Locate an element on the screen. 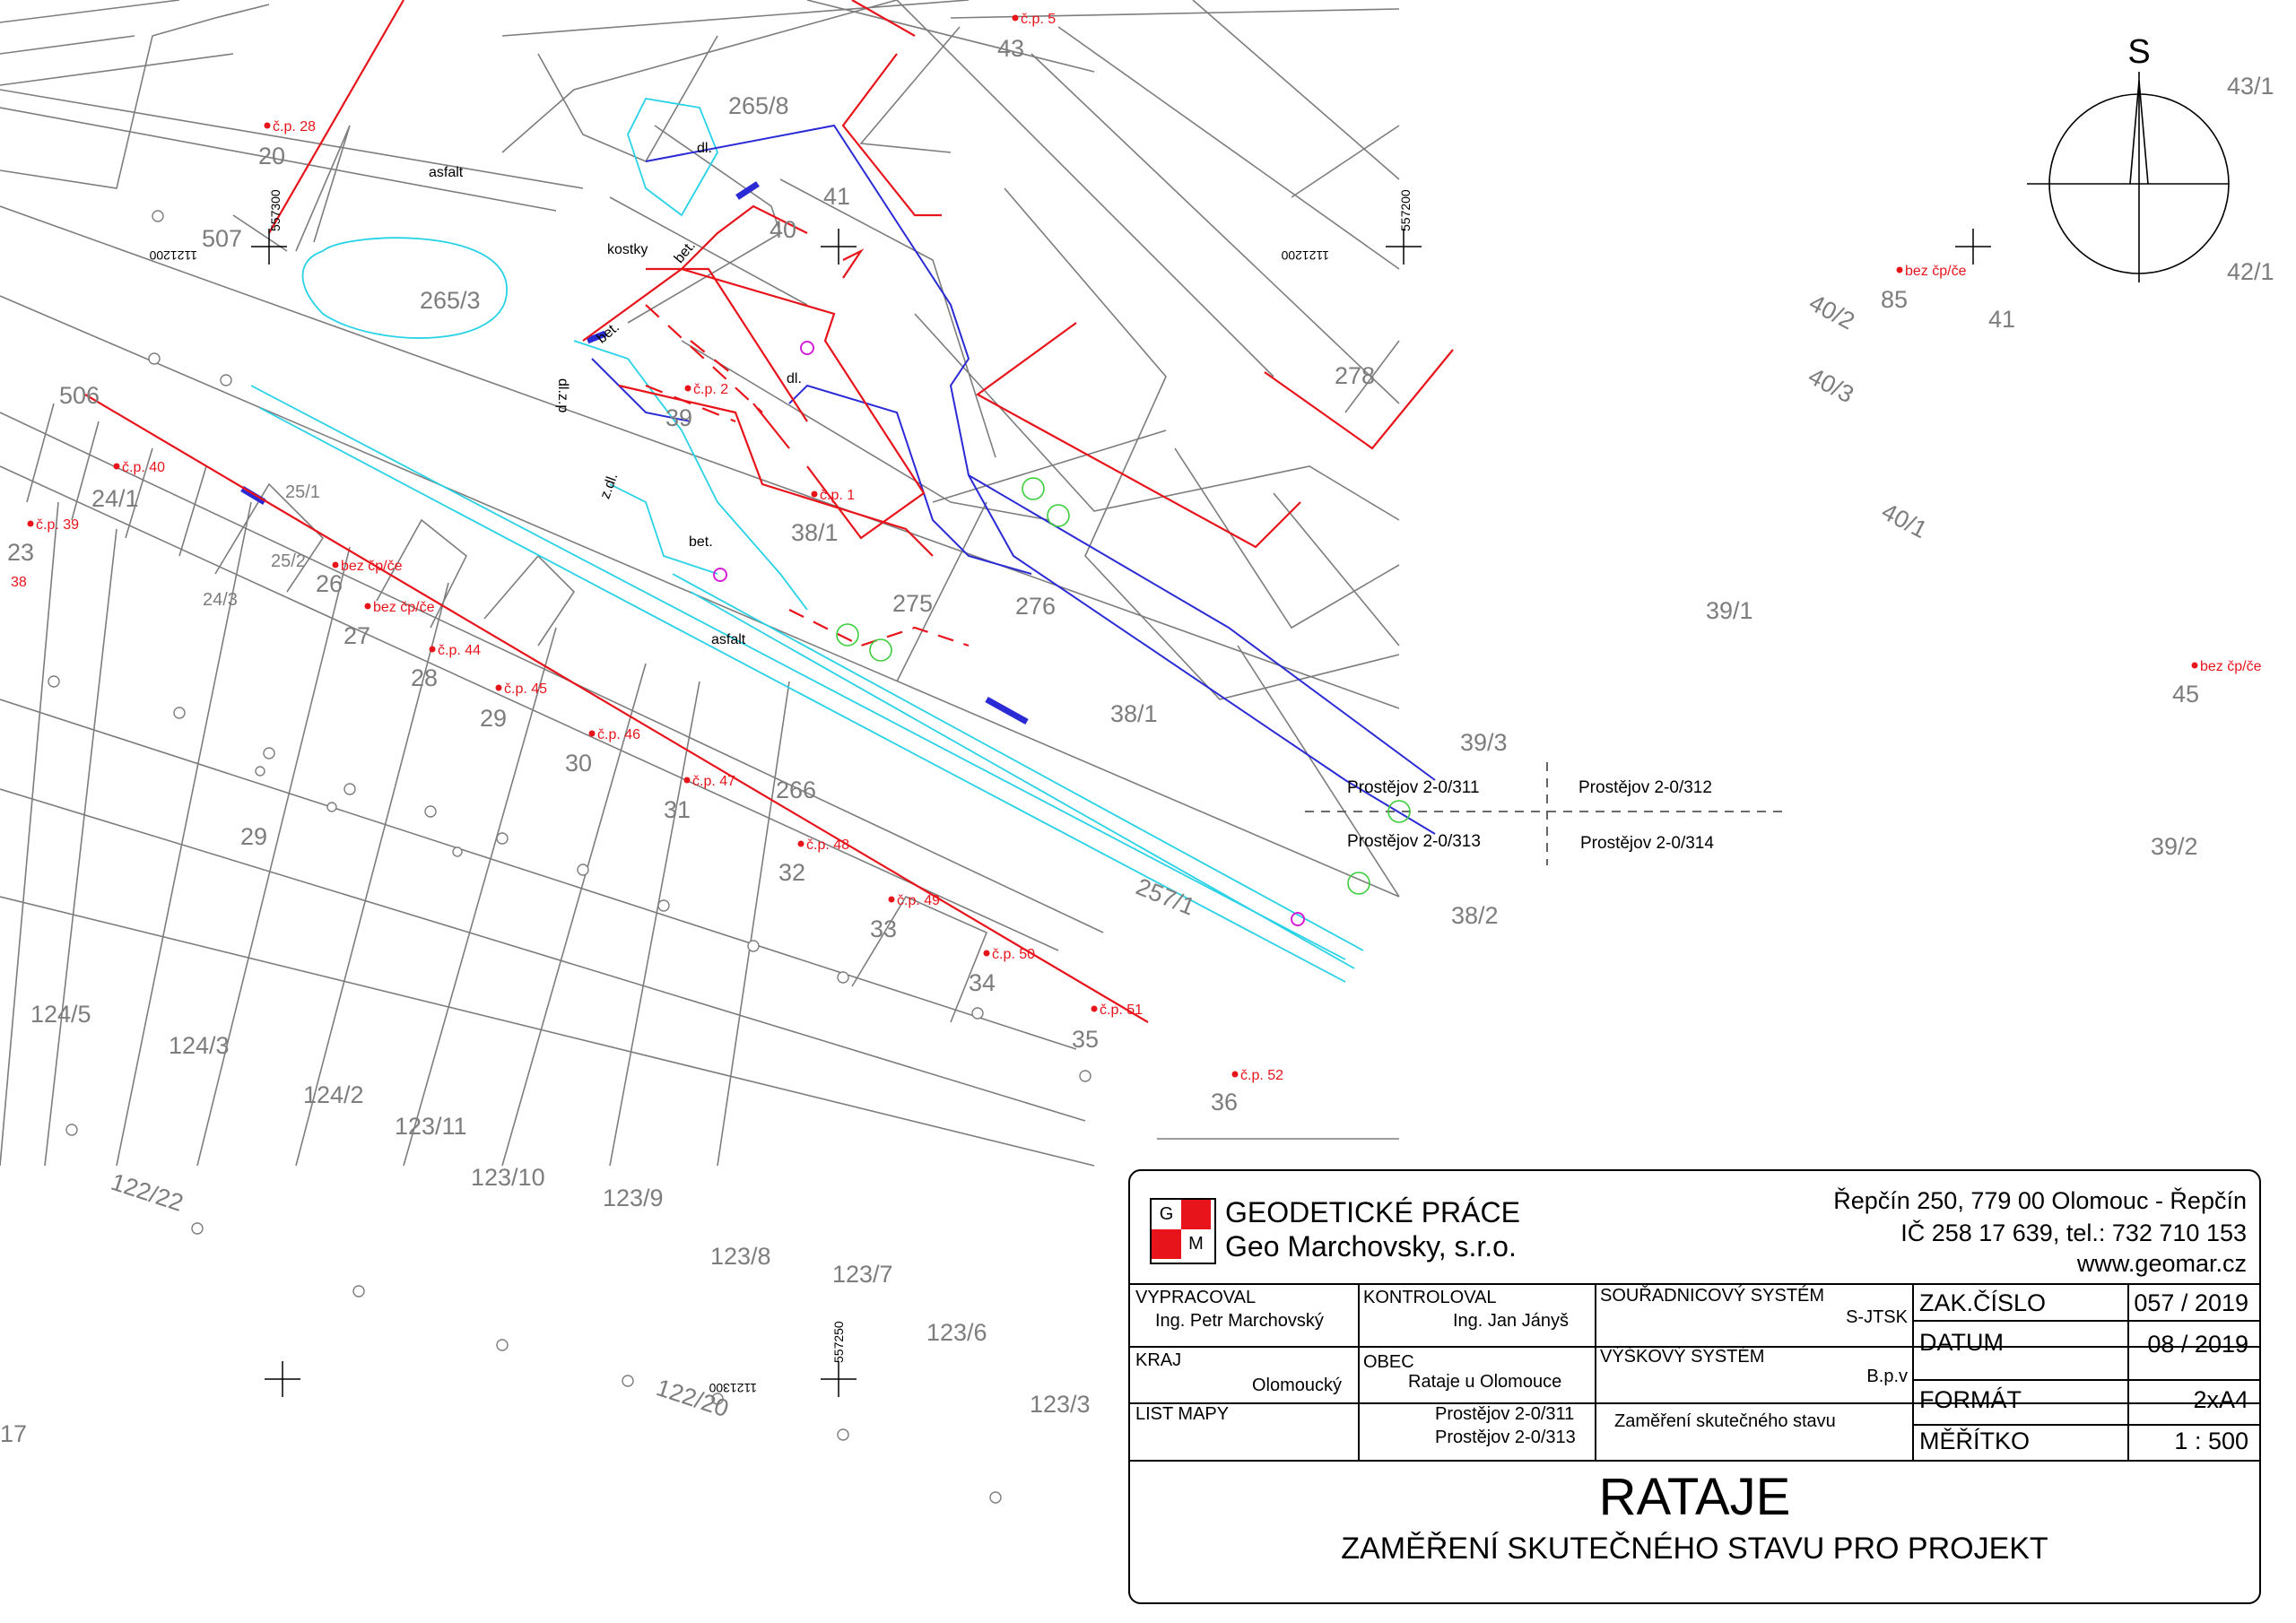 This screenshot has width=2296, height=1623. coordinate-label: 1121200 is located at coordinates (1305, 256).